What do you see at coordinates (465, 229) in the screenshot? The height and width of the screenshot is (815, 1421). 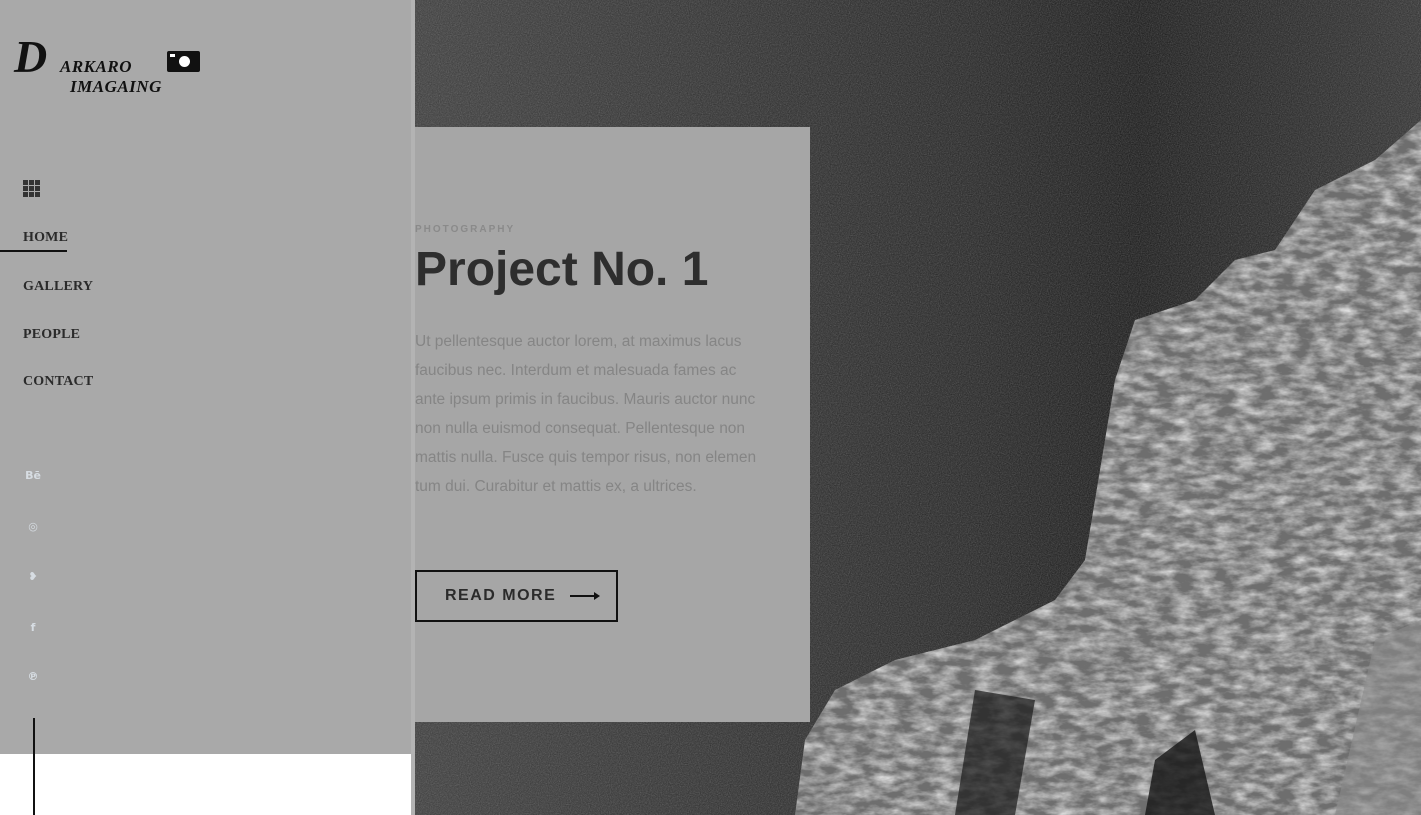 I see `project-category: PHOTOGRAPHY` at bounding box center [465, 229].